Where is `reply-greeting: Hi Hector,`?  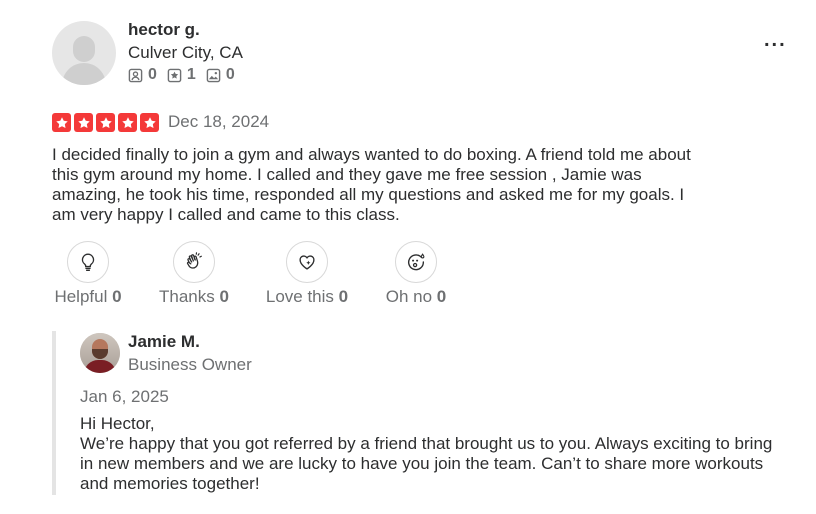
reply-greeting: Hi Hector, is located at coordinates (117, 423).